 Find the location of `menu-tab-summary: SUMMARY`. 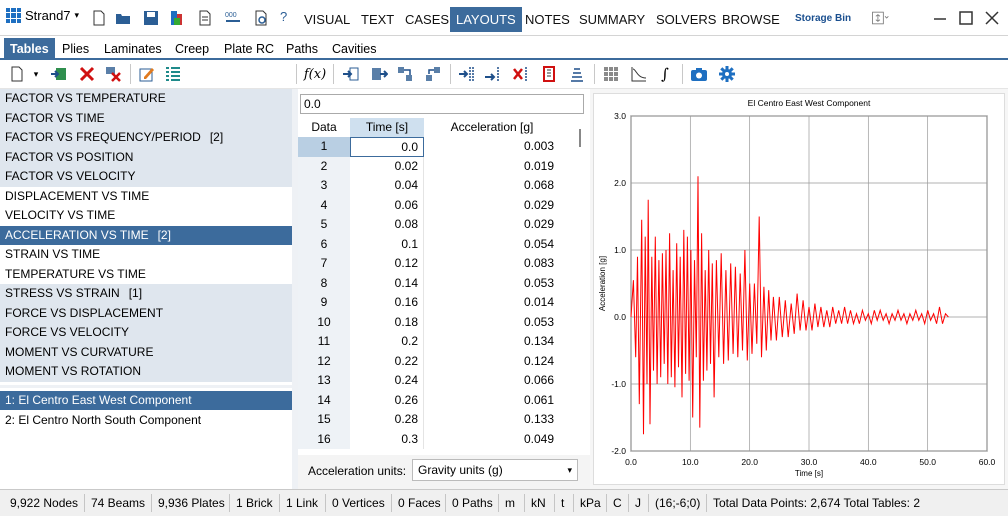

menu-tab-summary: SUMMARY is located at coordinates (612, 19).